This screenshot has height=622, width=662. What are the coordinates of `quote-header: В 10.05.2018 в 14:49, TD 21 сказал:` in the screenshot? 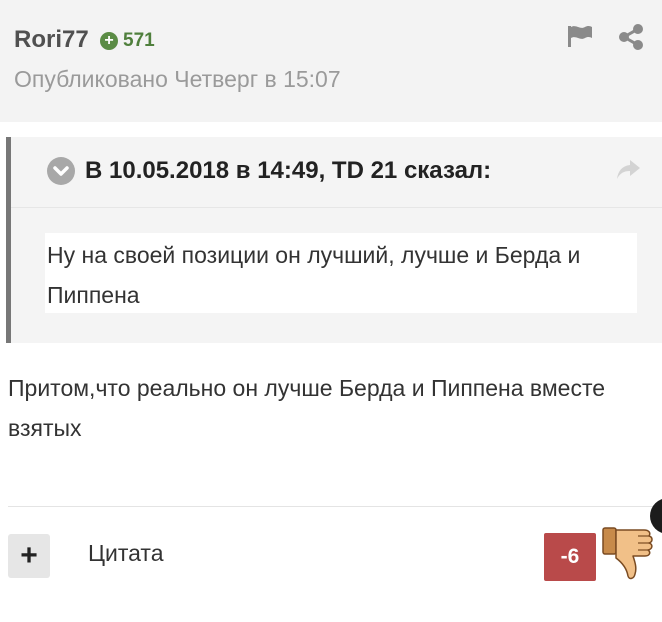 It's located at (336, 172).